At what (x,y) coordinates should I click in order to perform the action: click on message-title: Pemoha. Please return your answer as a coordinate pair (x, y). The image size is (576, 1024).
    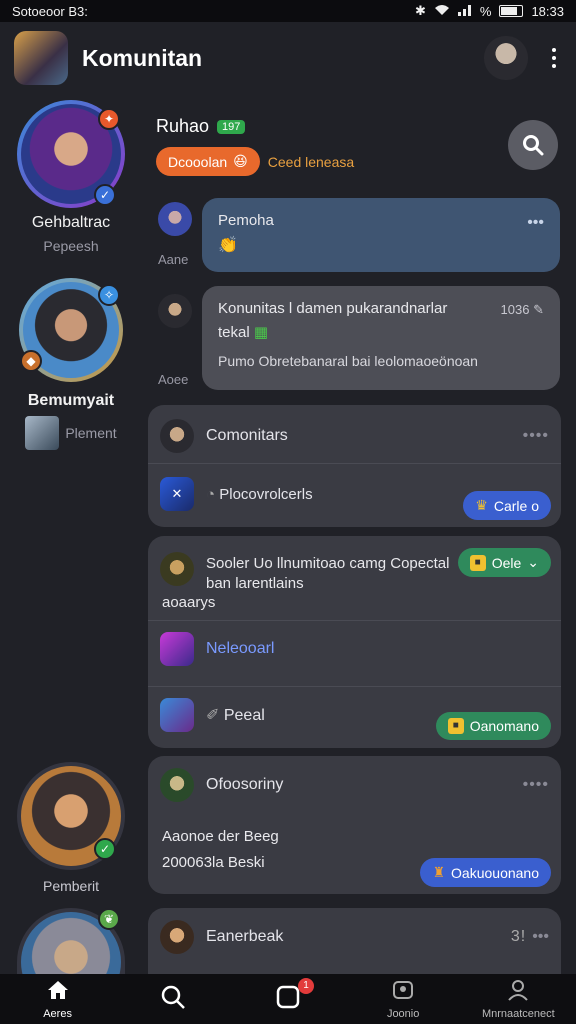
    Looking at the image, I should click on (246, 220).